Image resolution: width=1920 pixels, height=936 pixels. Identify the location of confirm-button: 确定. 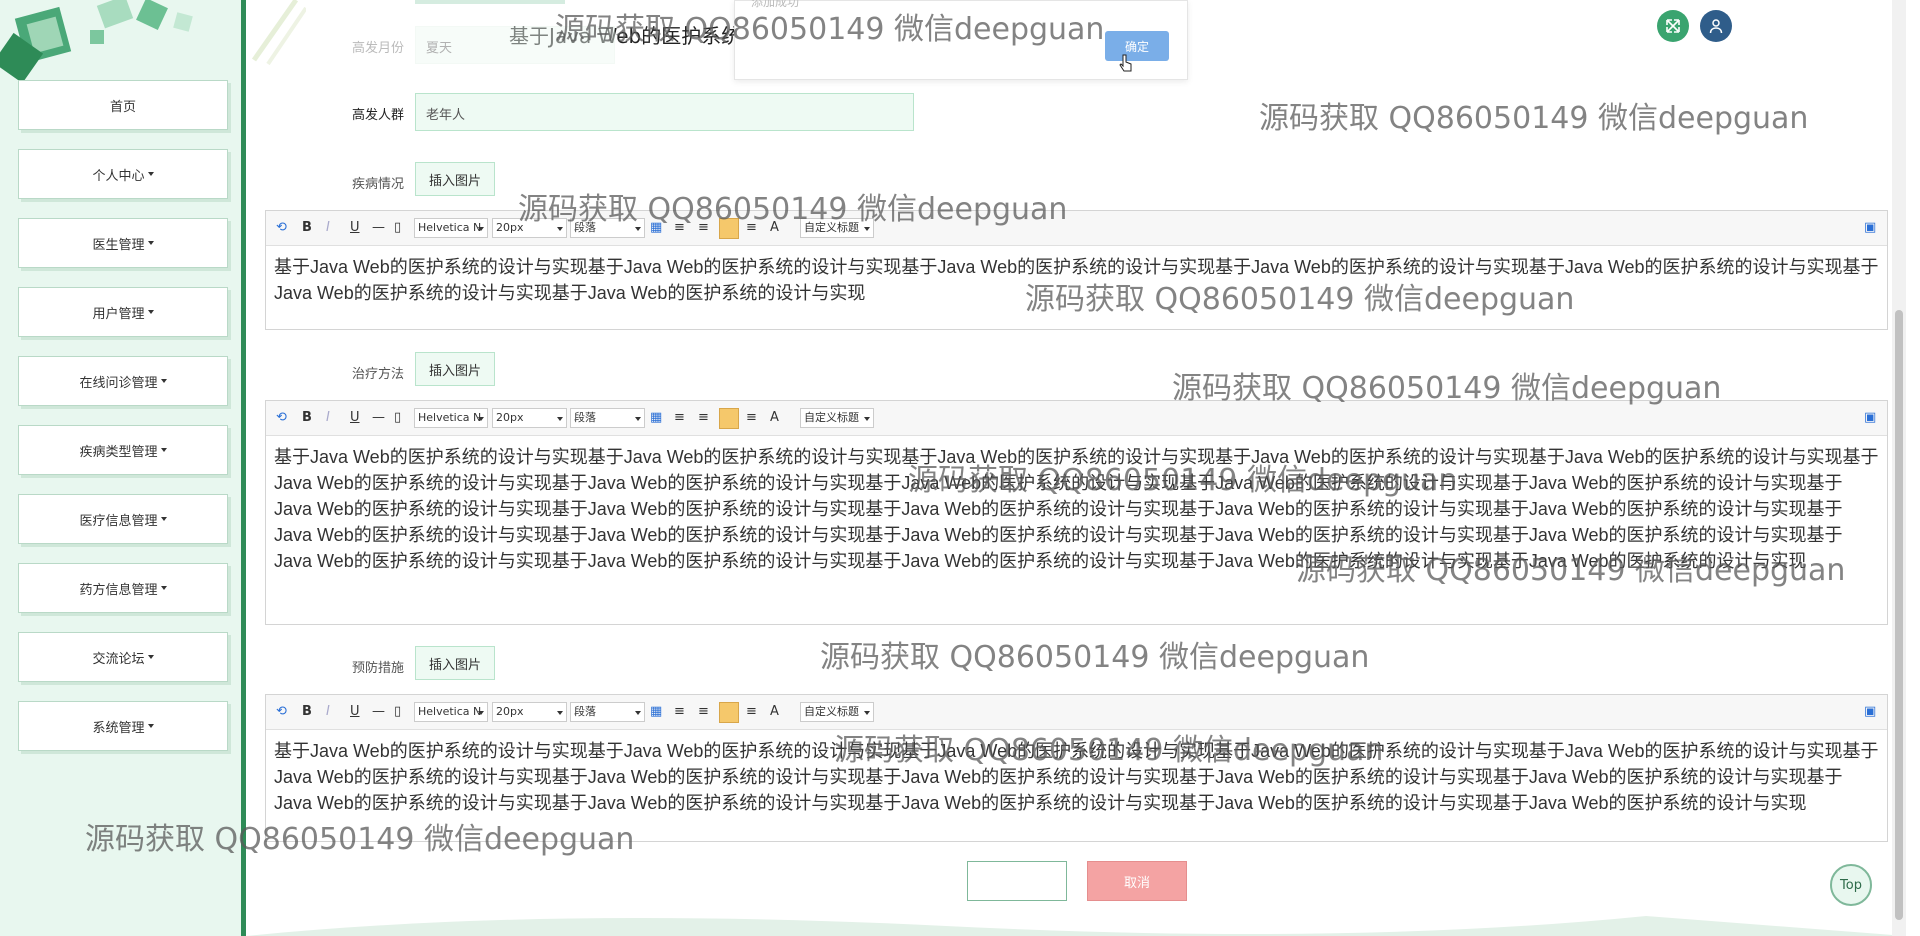
(1137, 46).